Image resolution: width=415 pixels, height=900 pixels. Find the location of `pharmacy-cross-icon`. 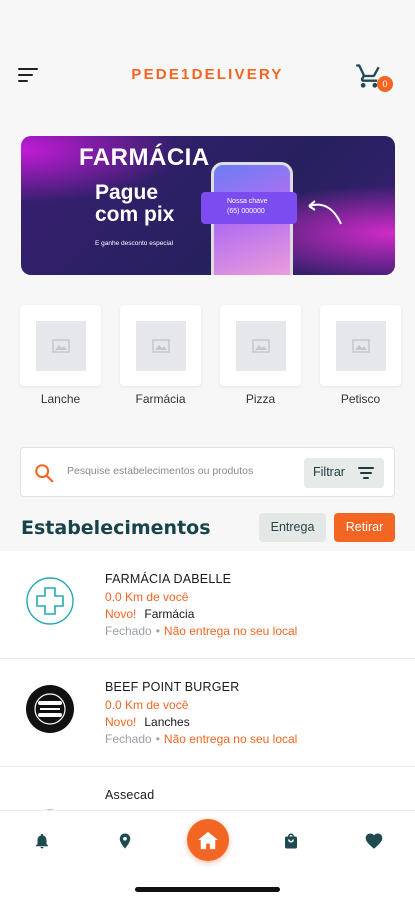

pharmacy-cross-icon is located at coordinates (50, 601).